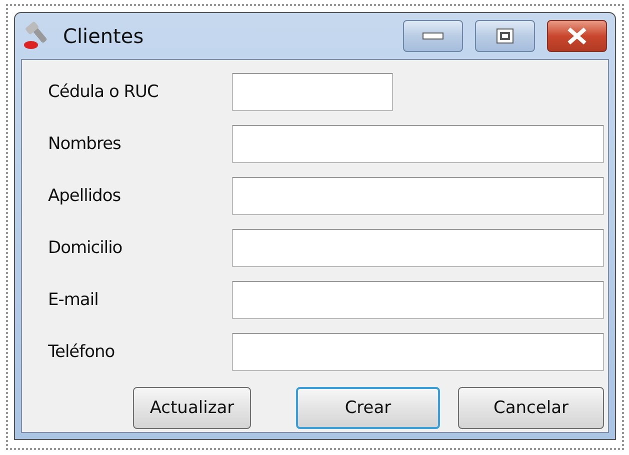 The image size is (629, 455). I want to click on close-button, so click(577, 36).